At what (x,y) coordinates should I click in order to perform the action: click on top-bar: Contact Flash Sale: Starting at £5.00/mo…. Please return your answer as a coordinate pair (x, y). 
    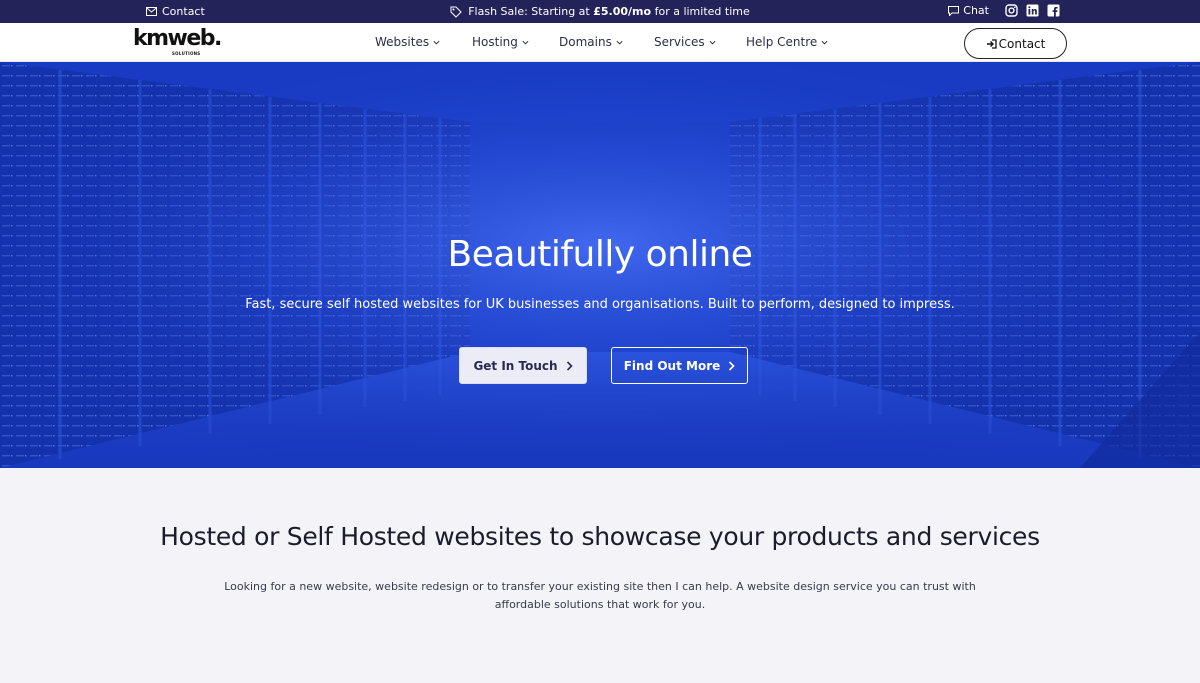
    Looking at the image, I should click on (600, 11).